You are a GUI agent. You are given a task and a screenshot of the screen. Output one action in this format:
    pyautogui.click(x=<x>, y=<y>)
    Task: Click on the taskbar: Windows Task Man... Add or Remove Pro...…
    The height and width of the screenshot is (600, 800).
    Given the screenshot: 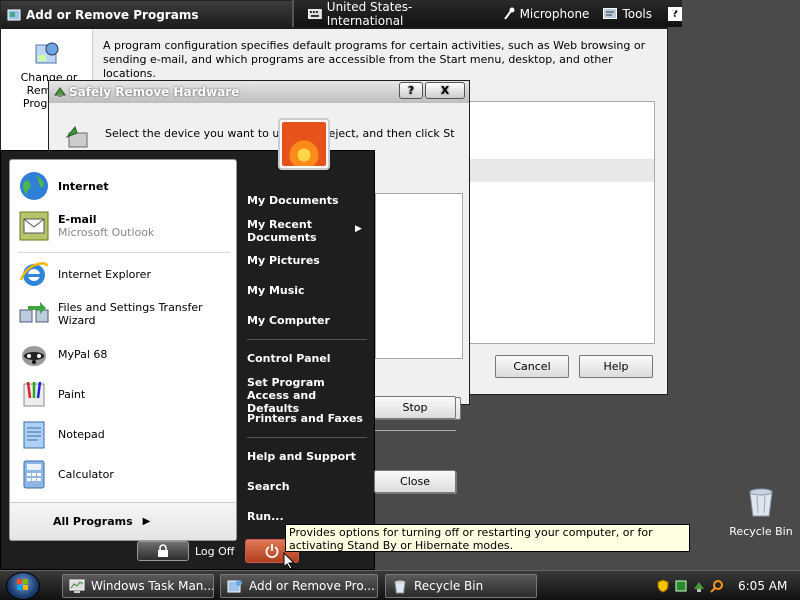 What is the action you would take?
    pyautogui.click(x=400, y=585)
    